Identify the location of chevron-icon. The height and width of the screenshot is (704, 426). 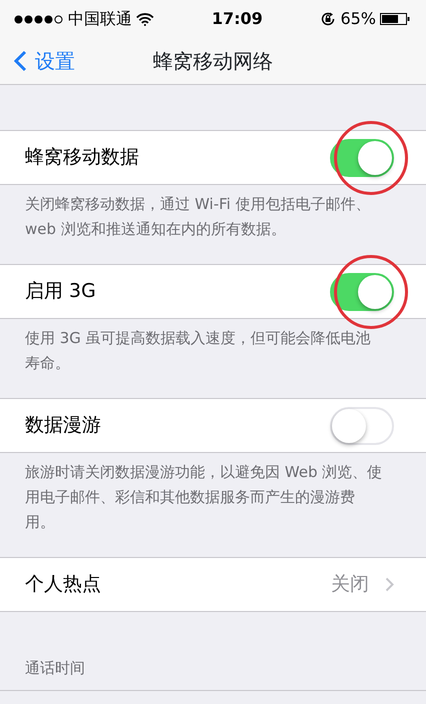
(389, 584).